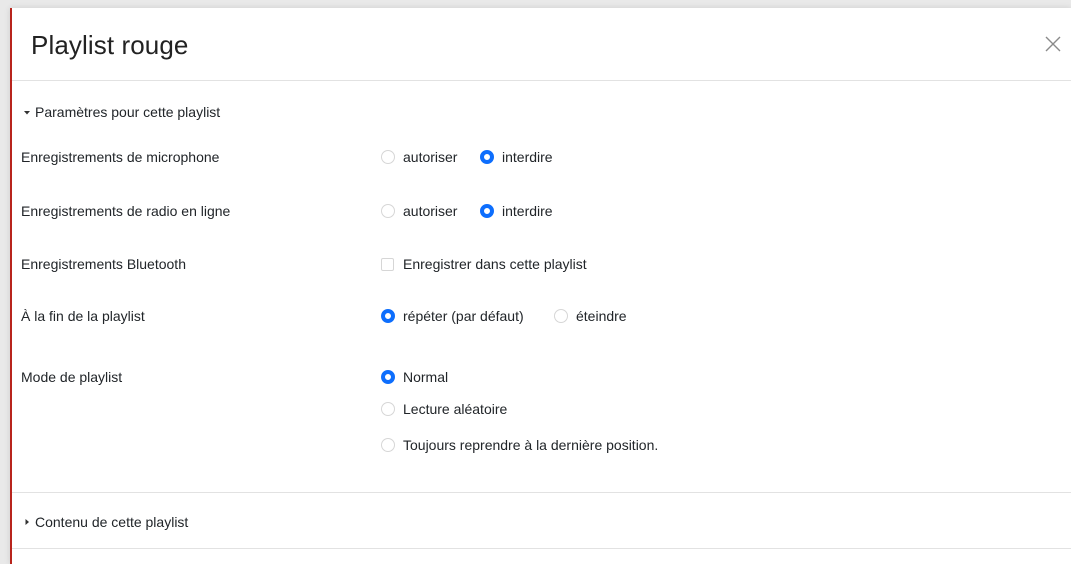 This screenshot has width=1071, height=564. I want to click on microphone-allow-label: autoriser, so click(430, 157).